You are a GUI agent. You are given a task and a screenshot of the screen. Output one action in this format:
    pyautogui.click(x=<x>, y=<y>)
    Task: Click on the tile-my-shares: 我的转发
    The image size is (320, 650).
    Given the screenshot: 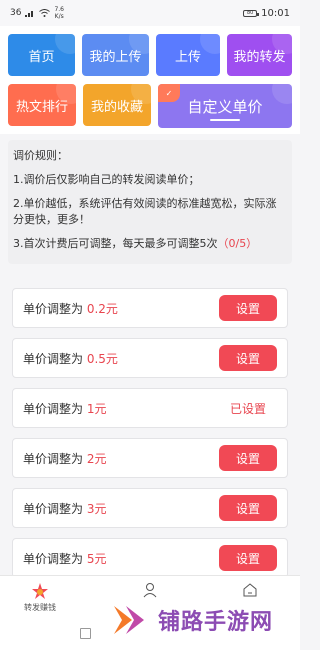 What is the action you would take?
    pyautogui.click(x=259, y=55)
    